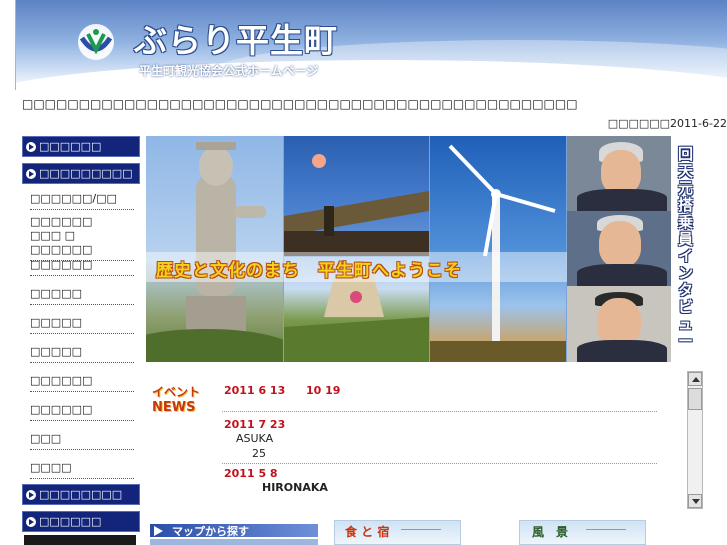 This screenshot has height=545, width=727. What do you see at coordinates (86, 173) in the screenshot?
I see `sidebar-nav-head-2-label: □□□□□□□□□` at bounding box center [86, 173].